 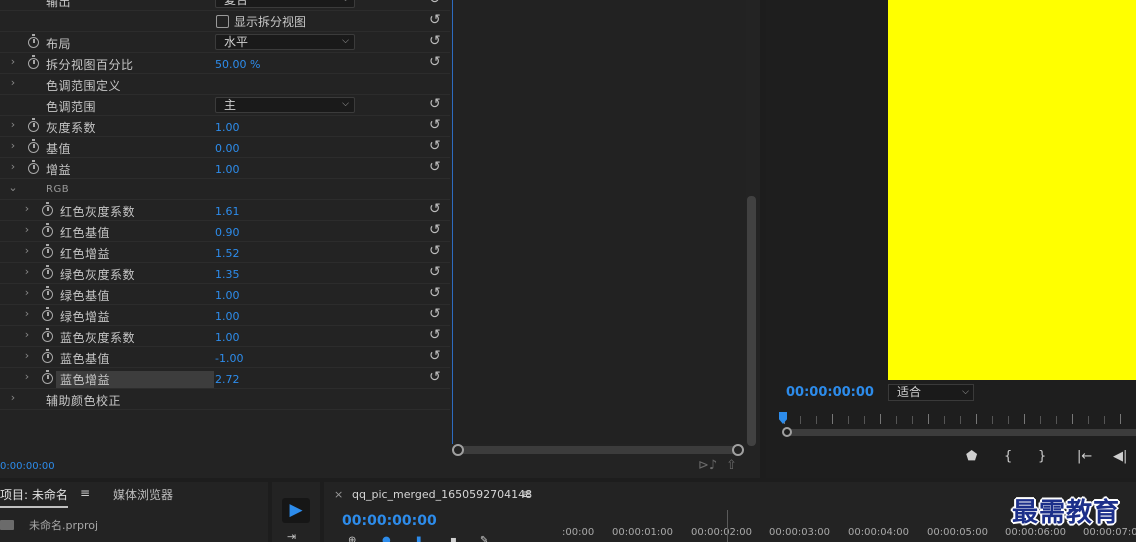 I want to click on effect-property-row: 布局 水平 ⌵ ↺, so click(x=225, y=42).